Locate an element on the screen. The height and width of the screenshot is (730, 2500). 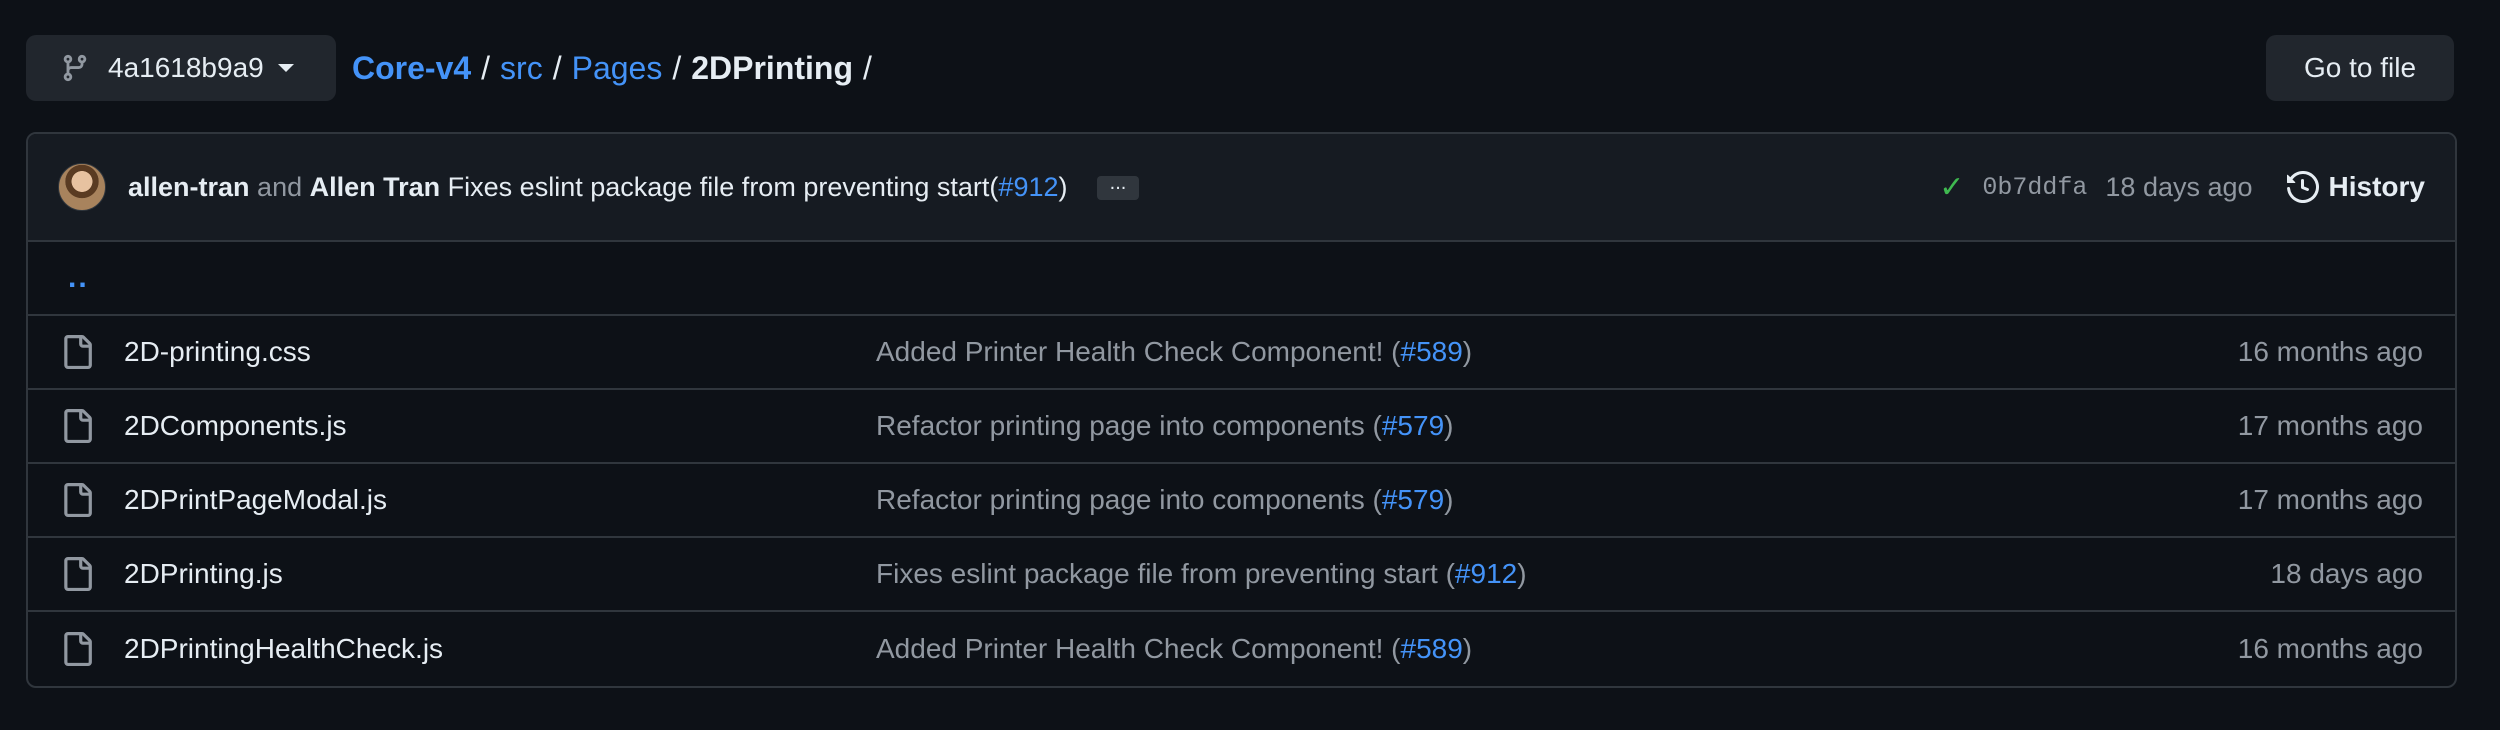
commit-age: 18 days ago is located at coordinates (2179, 186).